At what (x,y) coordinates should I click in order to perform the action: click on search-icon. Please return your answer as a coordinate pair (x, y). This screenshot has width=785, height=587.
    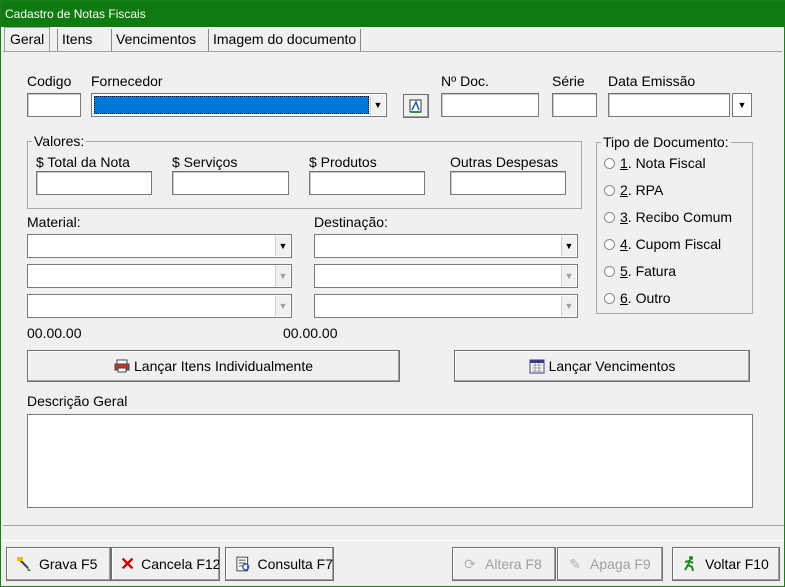
    Looking at the image, I should click on (415, 106).